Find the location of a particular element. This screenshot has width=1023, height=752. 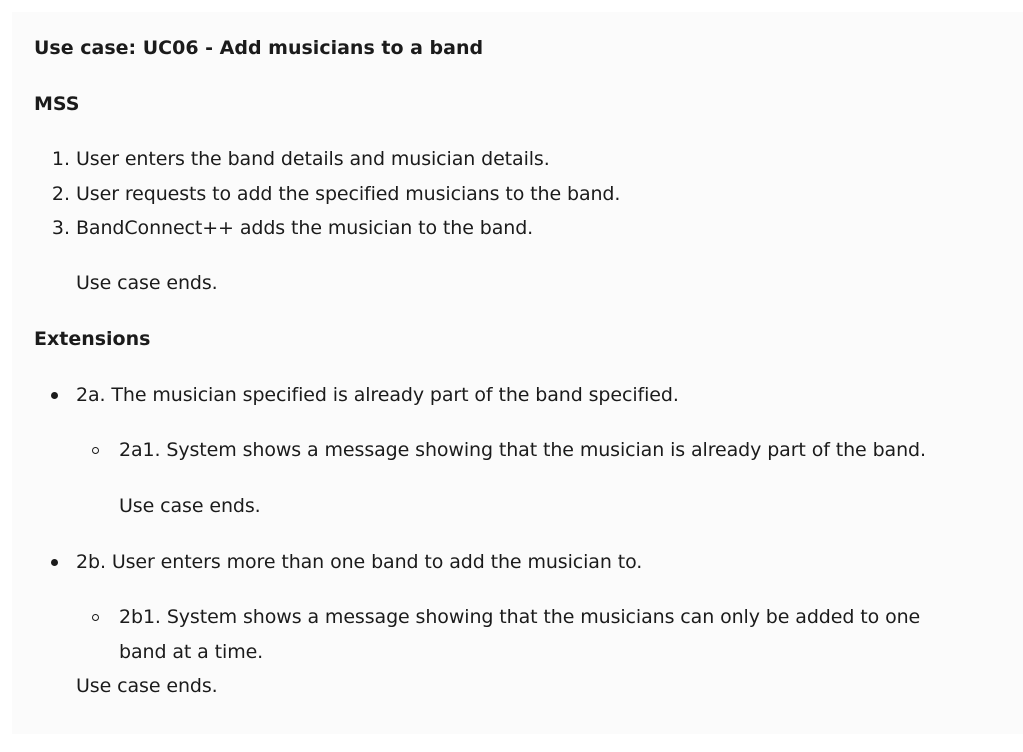

extensions-heading: Extensions is located at coordinates (92, 339).